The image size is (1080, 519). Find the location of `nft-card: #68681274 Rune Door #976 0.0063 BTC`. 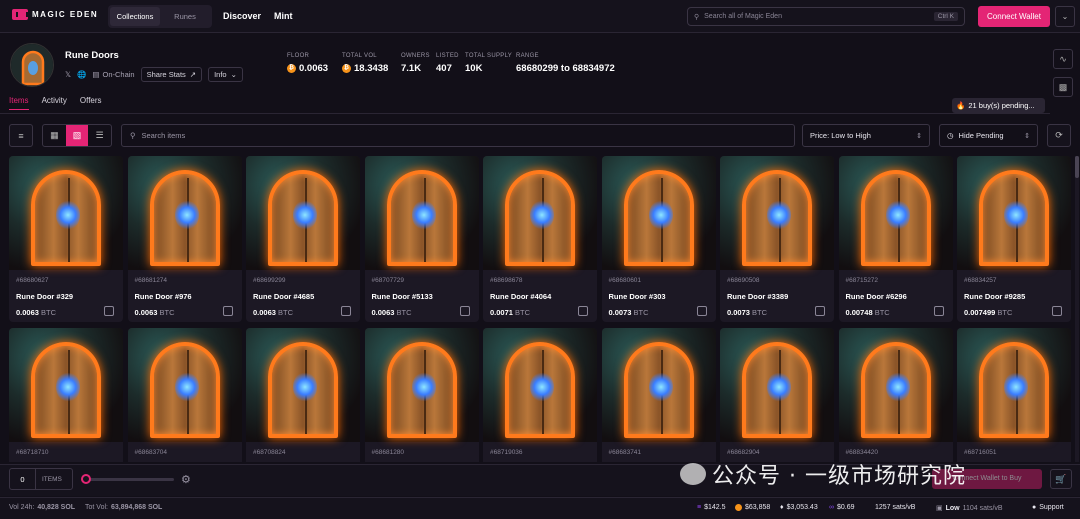

nft-card: #68681274 Rune Door #976 0.0063 BTC is located at coordinates (184, 239).